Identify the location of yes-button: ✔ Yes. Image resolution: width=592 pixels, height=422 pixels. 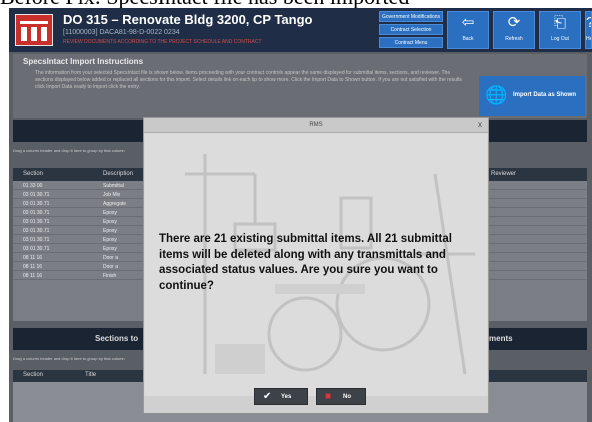
(281, 396).